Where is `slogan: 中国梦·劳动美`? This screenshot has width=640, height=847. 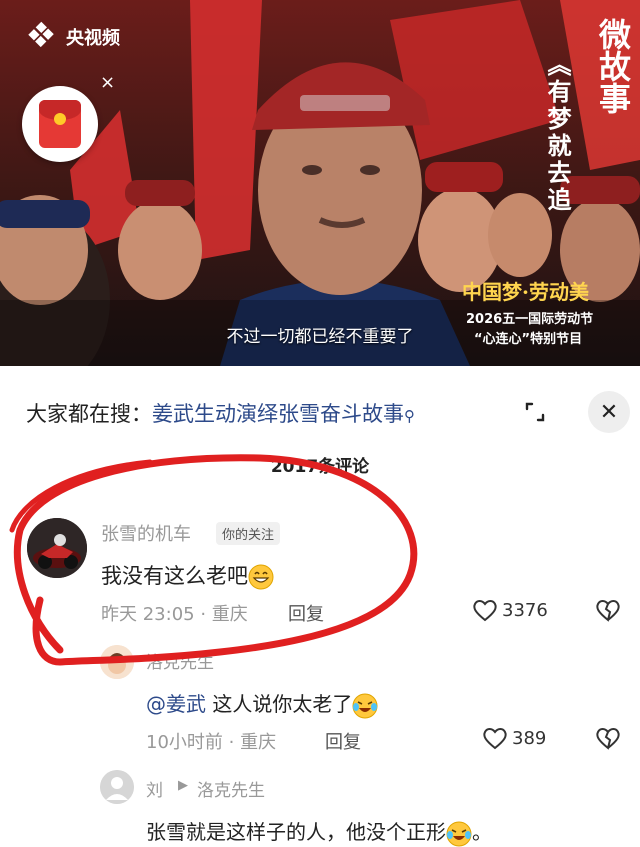
slogan: 中国梦·劳动美 is located at coordinates (525, 292).